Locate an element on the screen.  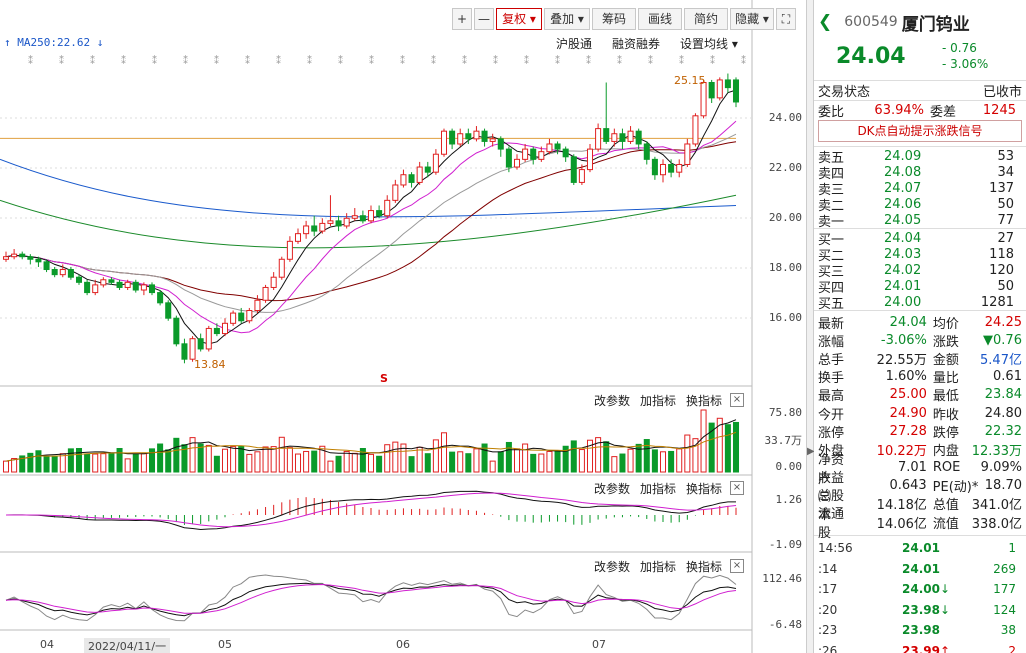
tick-row: :26 23.99 ↑ 2 is located at coordinates (920, 647).